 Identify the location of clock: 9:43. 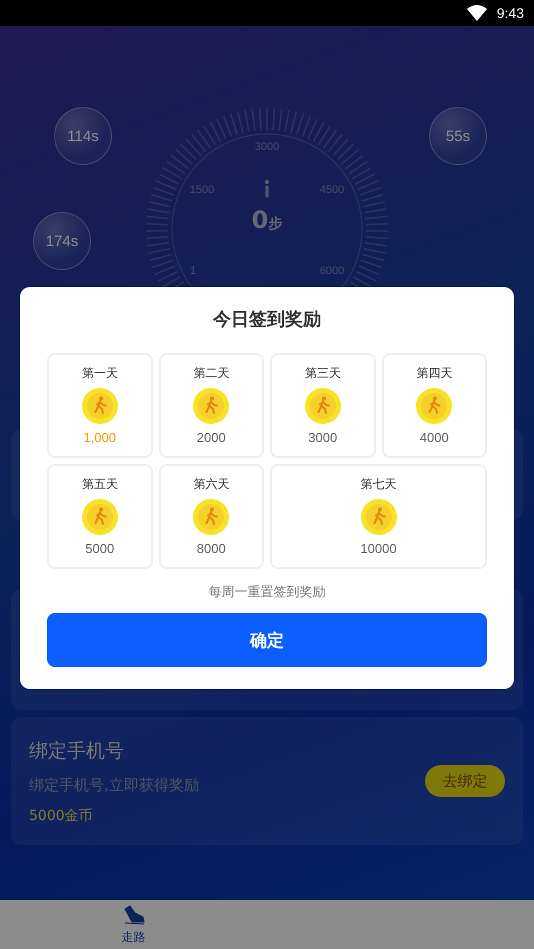
(510, 13).